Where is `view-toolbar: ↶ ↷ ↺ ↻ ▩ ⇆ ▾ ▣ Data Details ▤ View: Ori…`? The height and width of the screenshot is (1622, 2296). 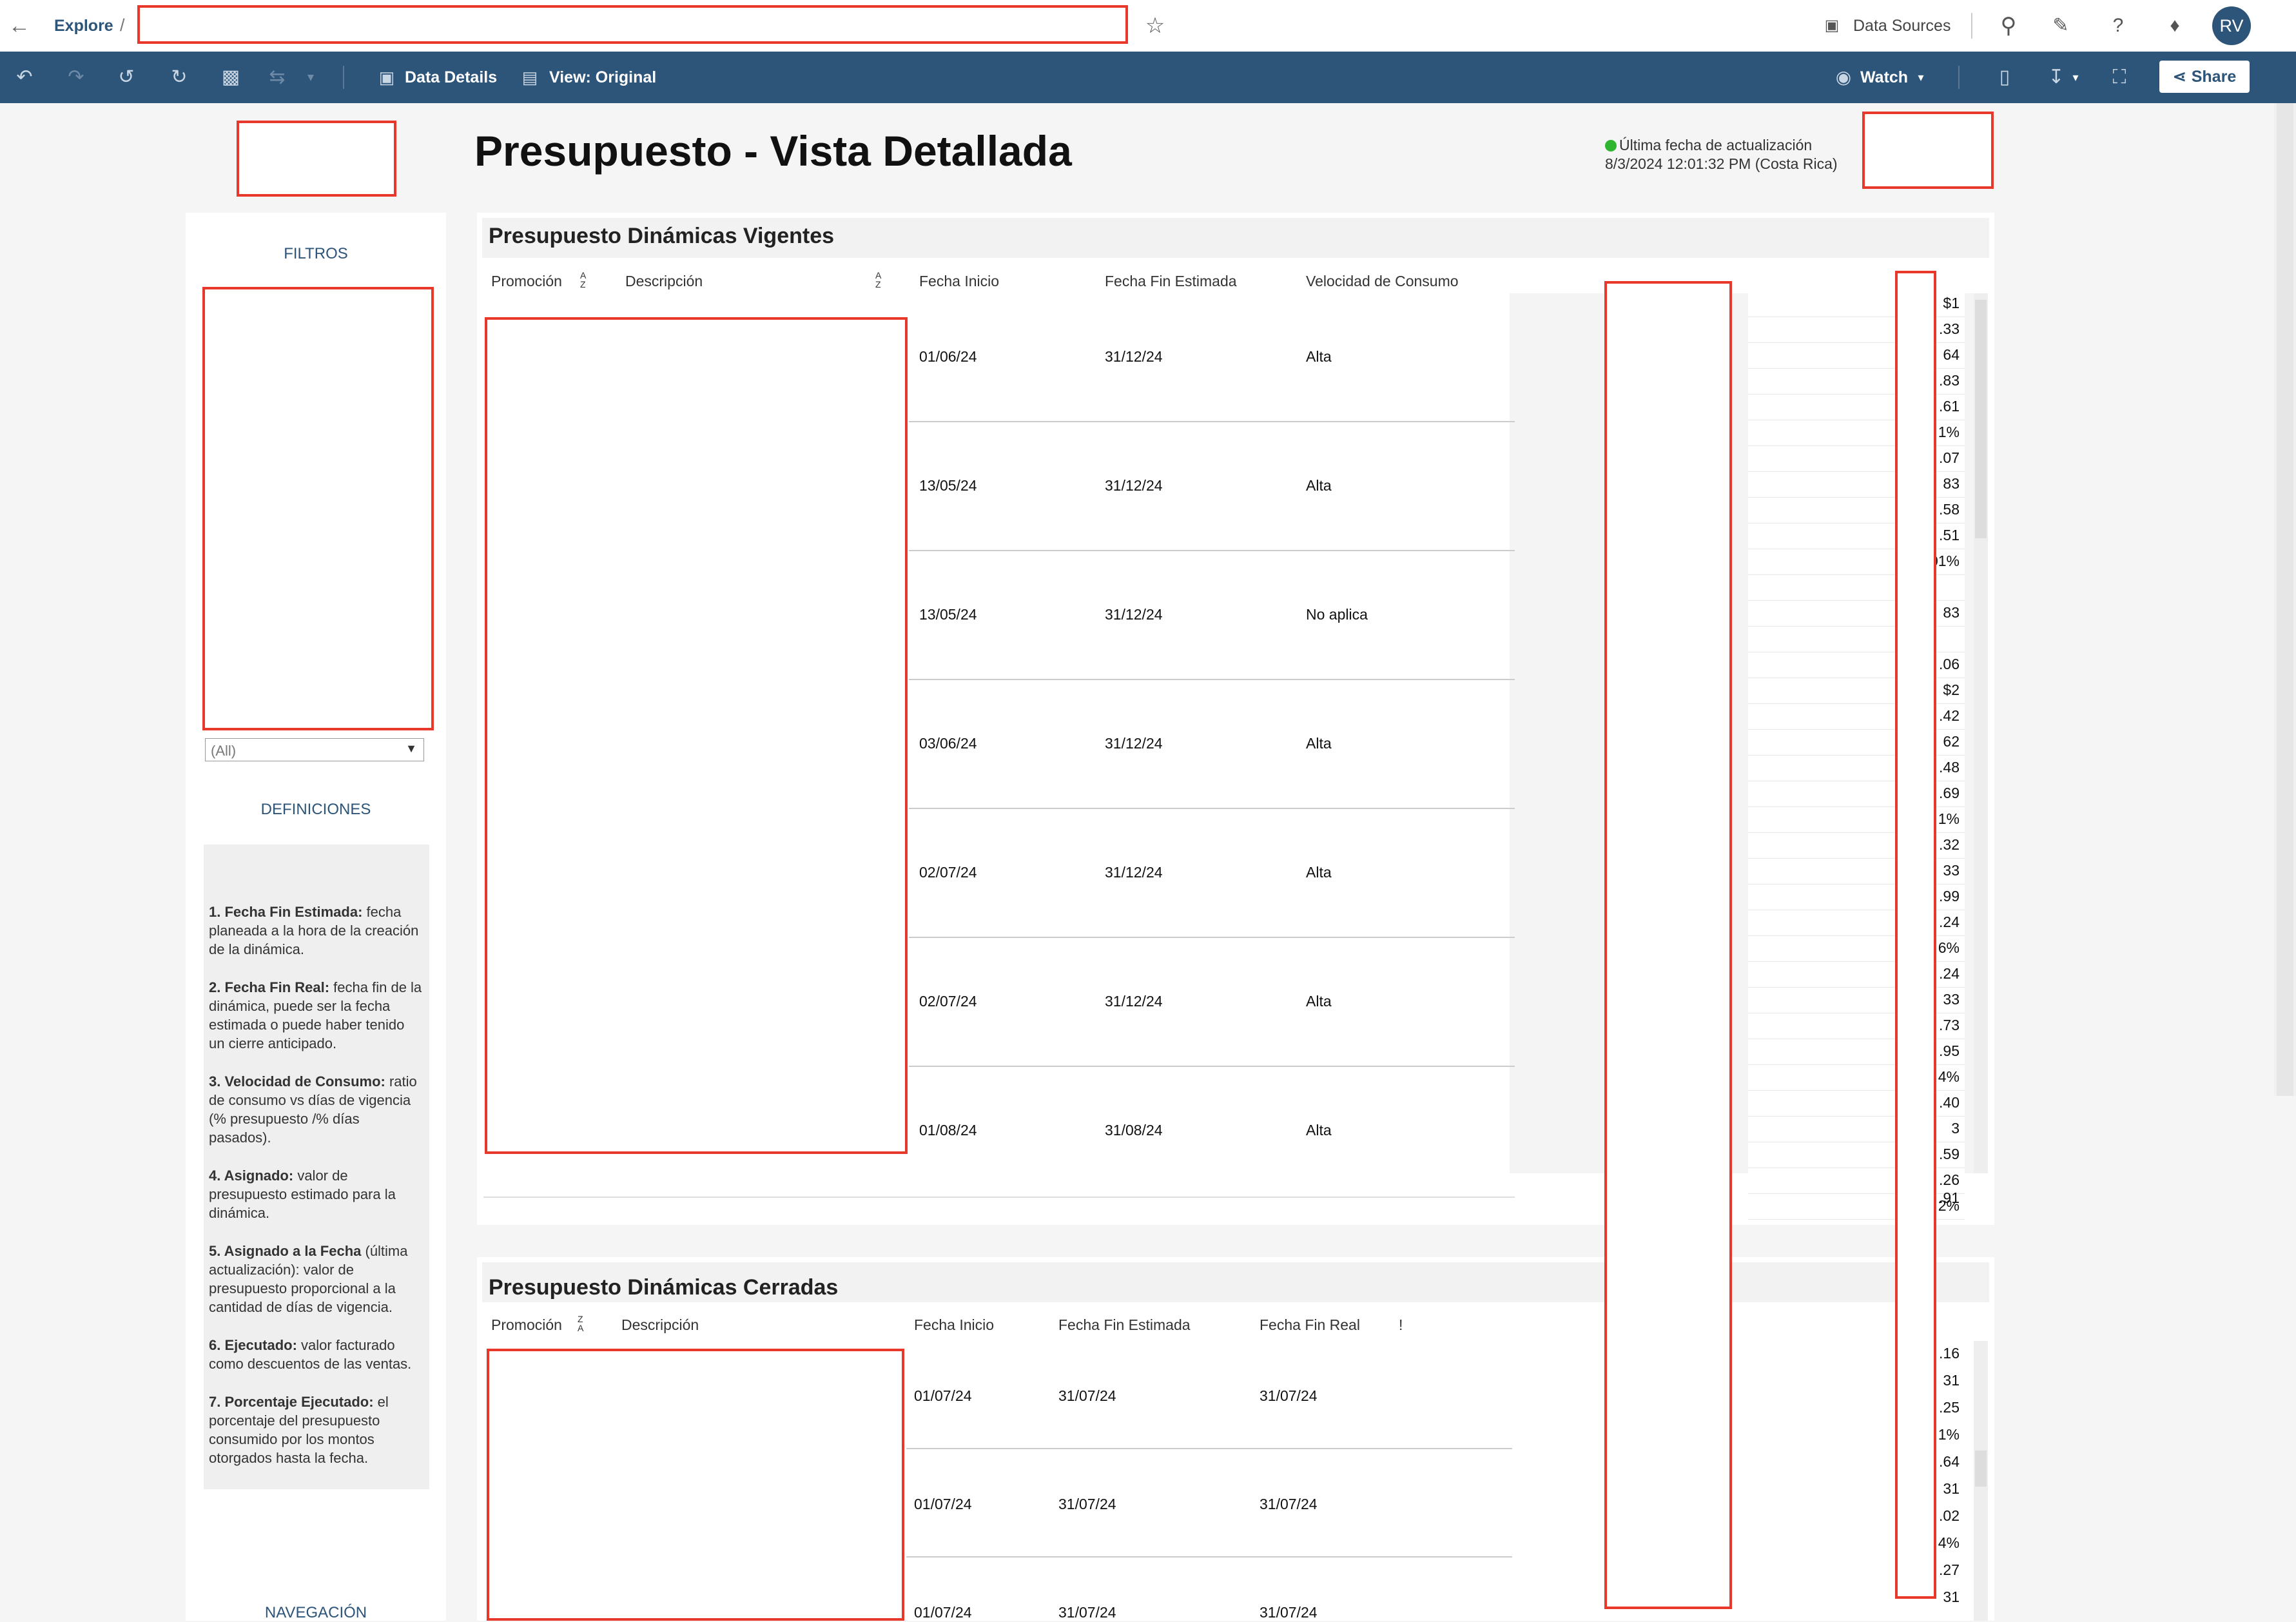
view-toolbar: ↶ ↷ ↺ ↻ ▩ ⇆ ▾ ▣ Data Details ▤ View: Ori… is located at coordinates (1148, 77).